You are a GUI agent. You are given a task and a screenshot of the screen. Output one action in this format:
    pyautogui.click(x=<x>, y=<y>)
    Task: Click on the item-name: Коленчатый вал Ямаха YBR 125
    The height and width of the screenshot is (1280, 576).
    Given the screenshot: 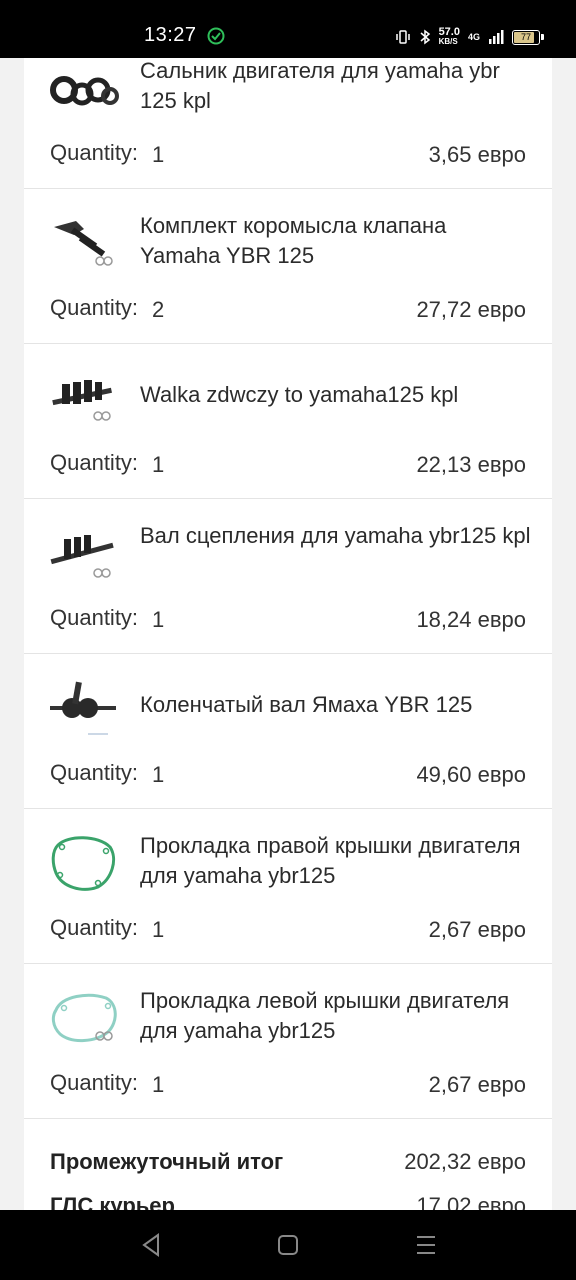 What is the action you would take?
    pyautogui.click(x=336, y=705)
    